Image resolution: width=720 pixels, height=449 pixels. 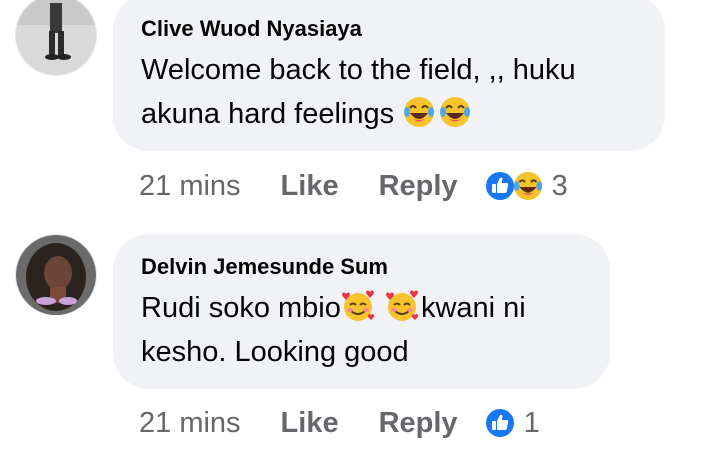 I want to click on comment-author: Clive Wuod Nyasiaya, so click(x=389, y=29).